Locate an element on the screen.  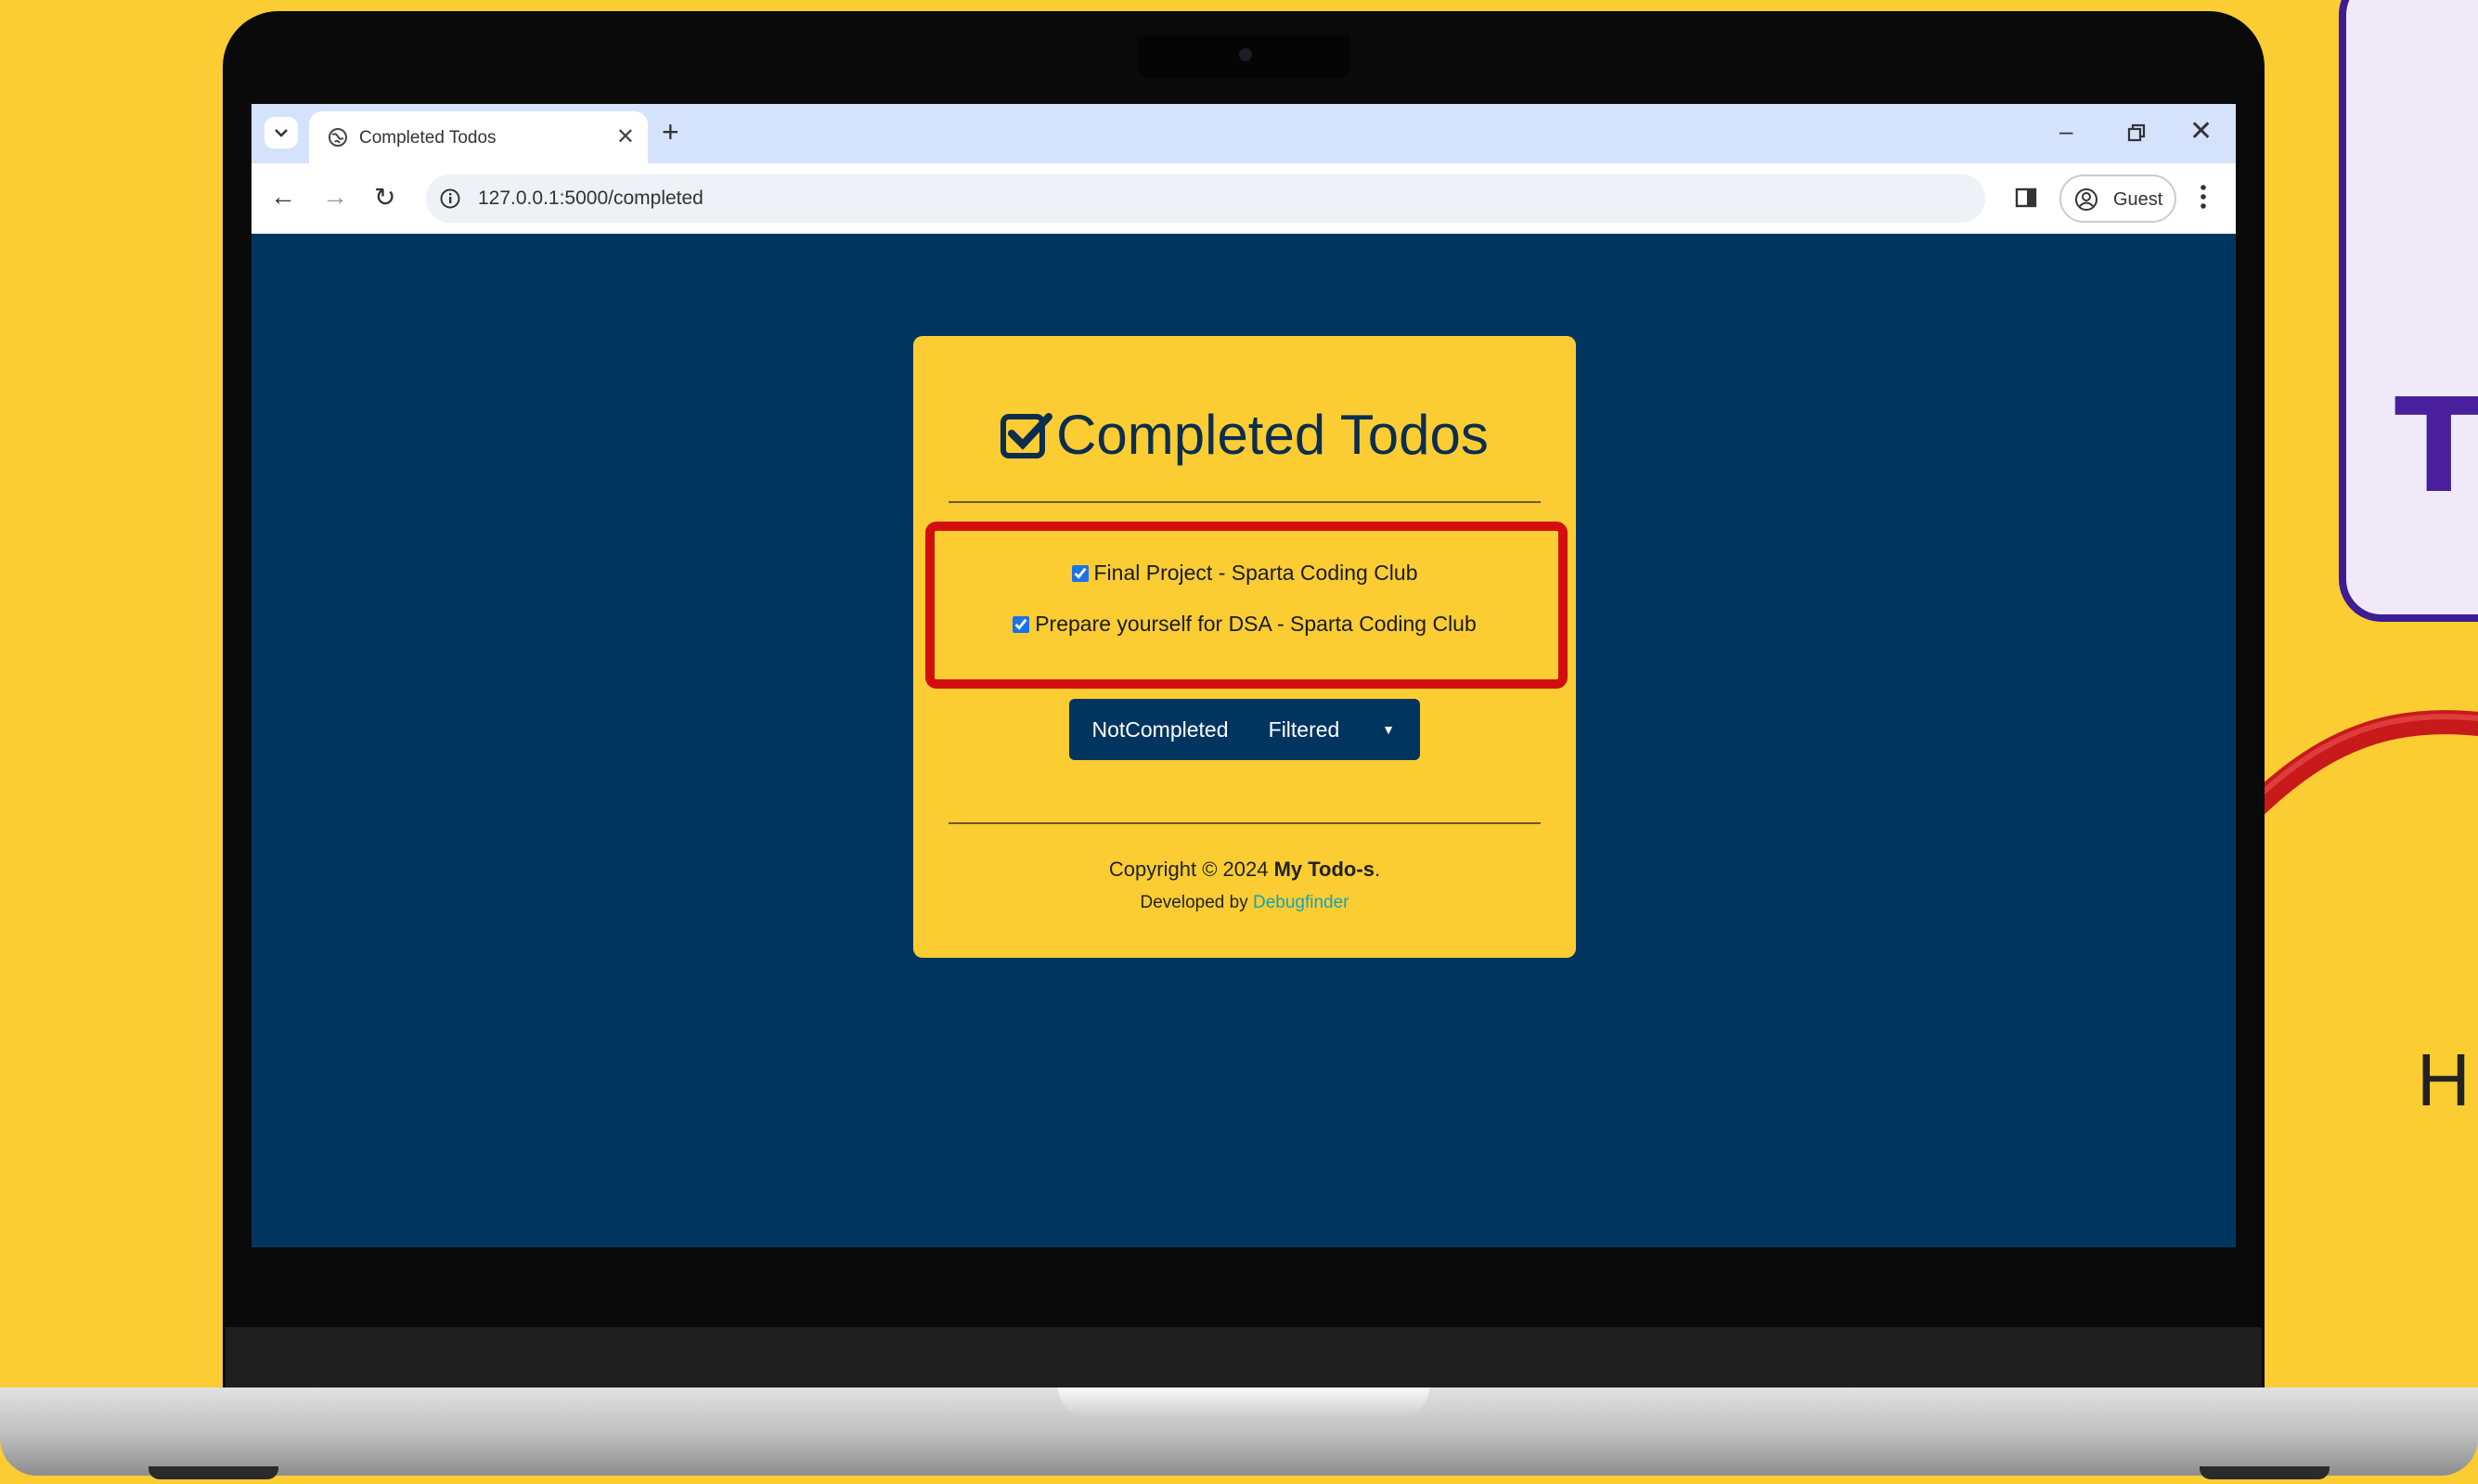
tab-title: Completed Todos is located at coordinates (428, 138).